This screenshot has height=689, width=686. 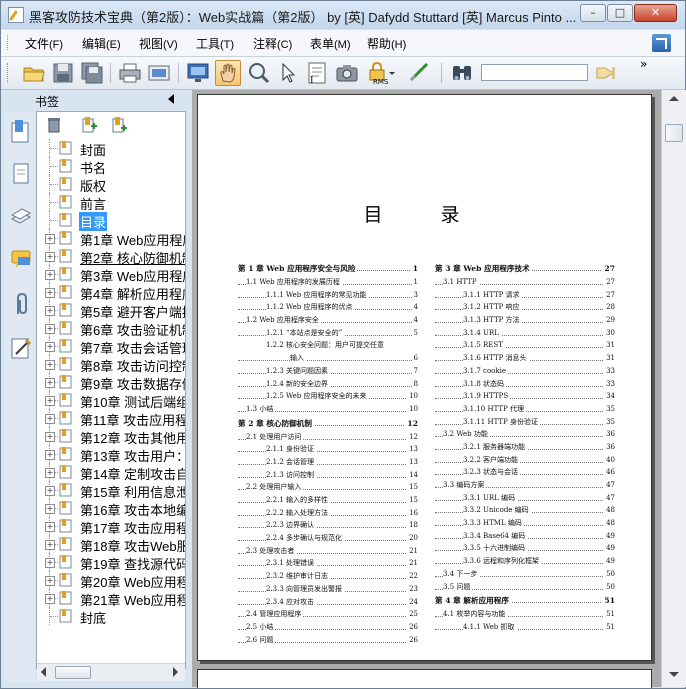 I want to click on open-folder-icon, so click(x=34, y=73).